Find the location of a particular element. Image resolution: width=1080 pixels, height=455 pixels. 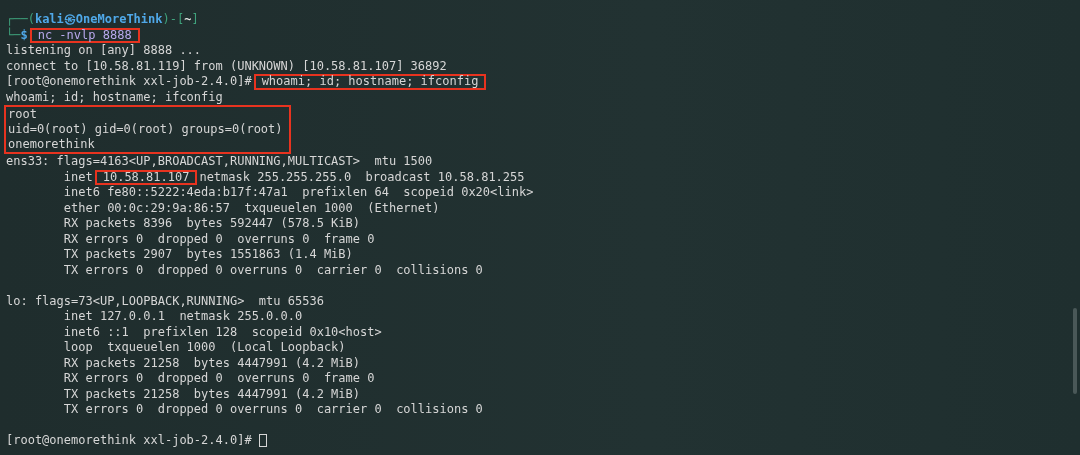

terminal-text: root is located at coordinates (22, 114).